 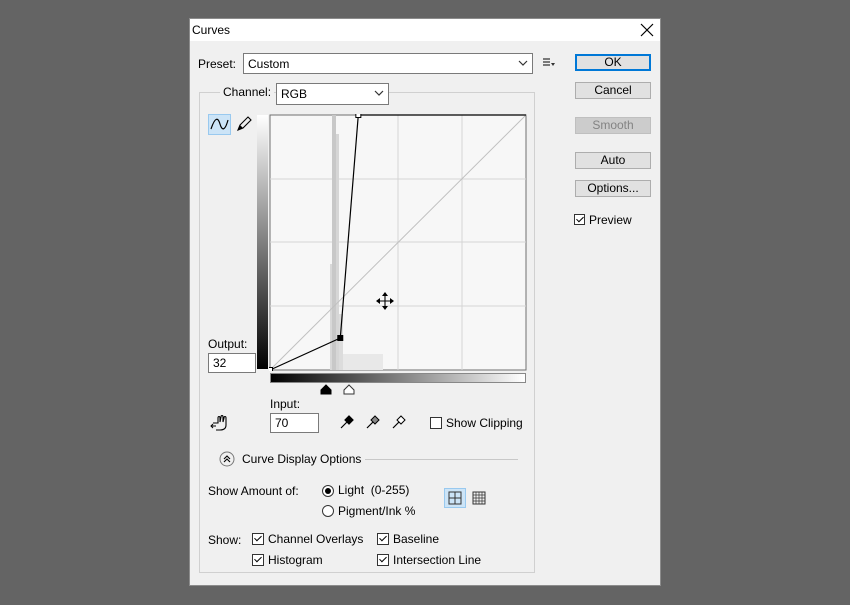 What do you see at coordinates (436, 423) in the screenshot?
I see `show-clipping-checkbox` at bounding box center [436, 423].